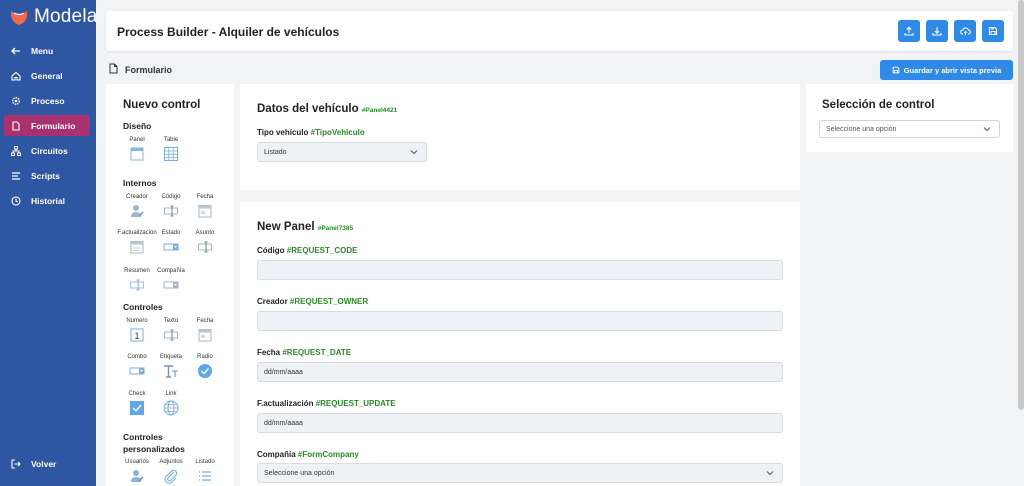  I want to click on section-title: Formulario, so click(149, 70).